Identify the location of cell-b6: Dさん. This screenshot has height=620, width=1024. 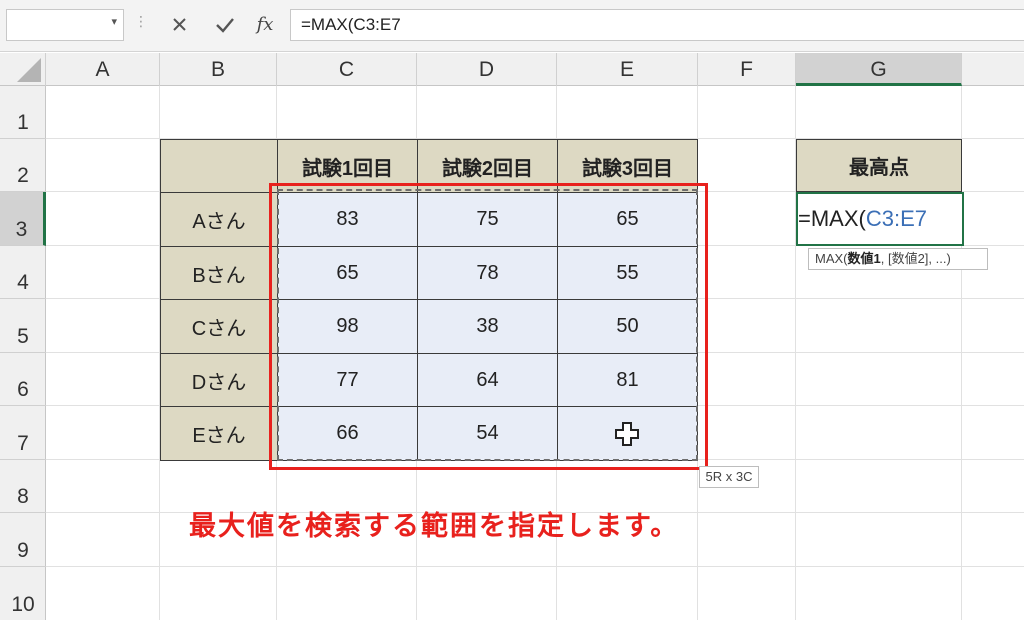
(219, 380).